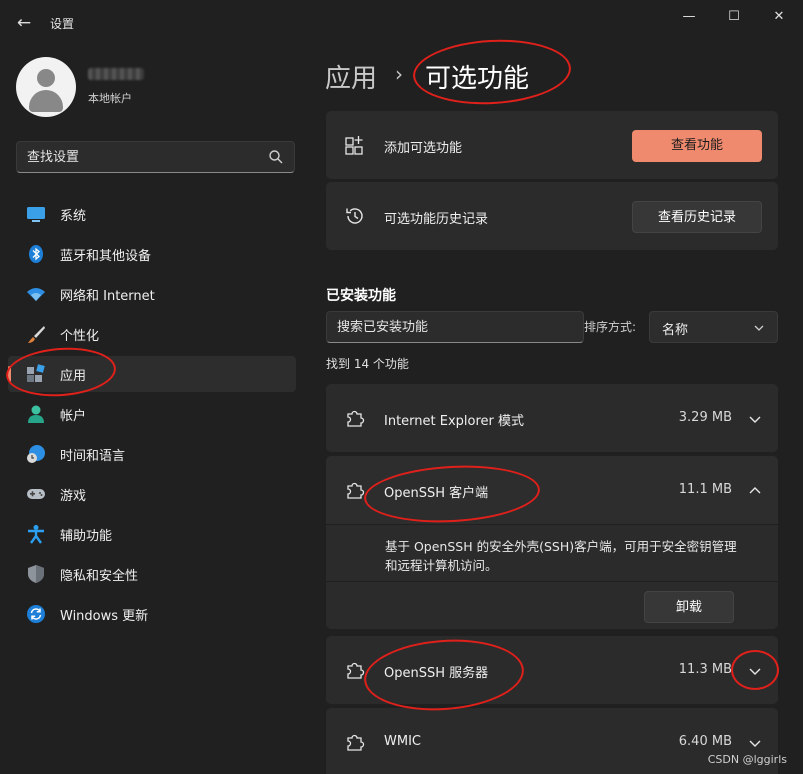 Image resolution: width=803 pixels, height=774 pixels. What do you see at coordinates (713, 327) in the screenshot?
I see `sort-dropdown: 名称` at bounding box center [713, 327].